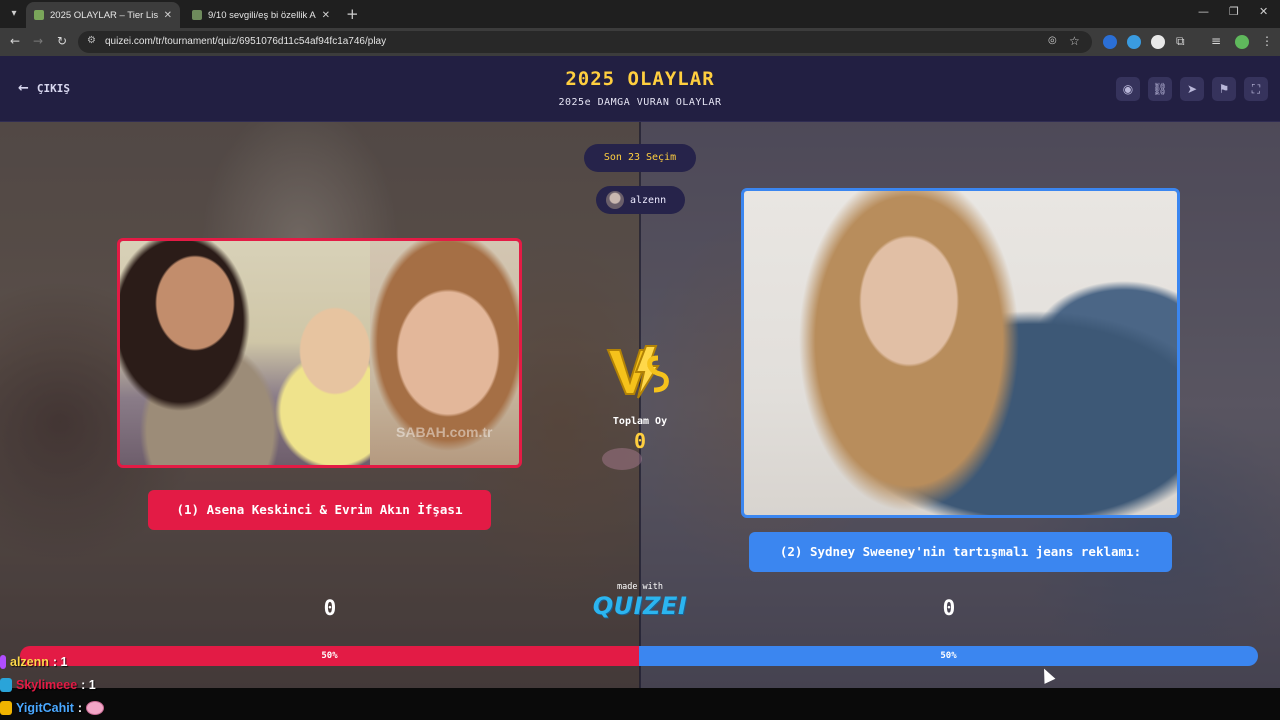 The height and width of the screenshot is (720, 1280). I want to click on option-1-label: (1) Asena Keskinci & Evrim Akın İfşası, so click(319, 510).